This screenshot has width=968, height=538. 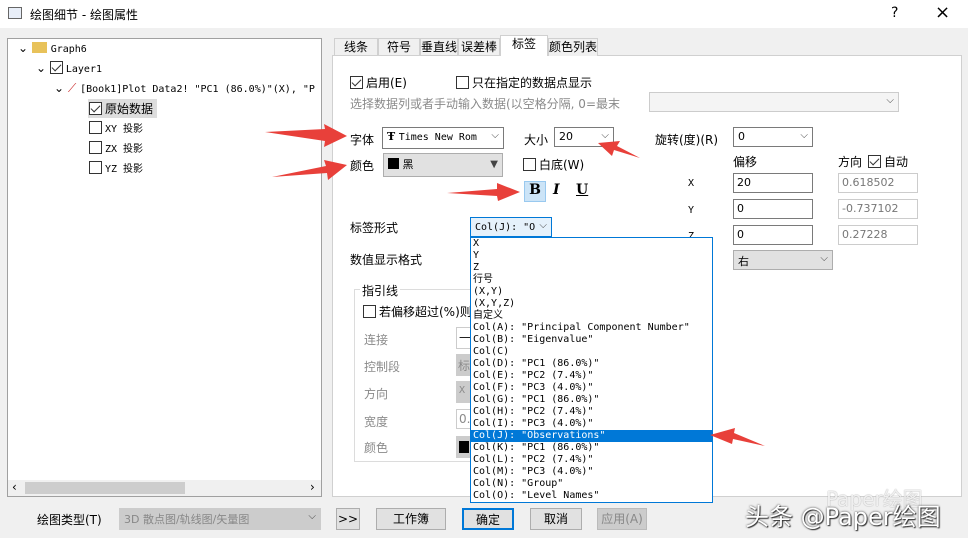 I want to click on arrow-bold, so click(x=483, y=192).